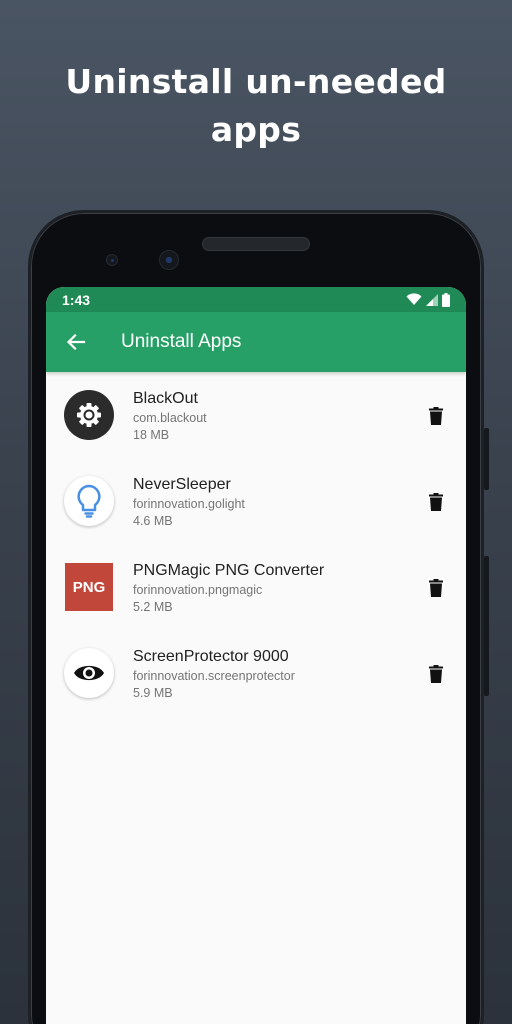  What do you see at coordinates (153, 607) in the screenshot?
I see `app-size: 5.2 MB` at bounding box center [153, 607].